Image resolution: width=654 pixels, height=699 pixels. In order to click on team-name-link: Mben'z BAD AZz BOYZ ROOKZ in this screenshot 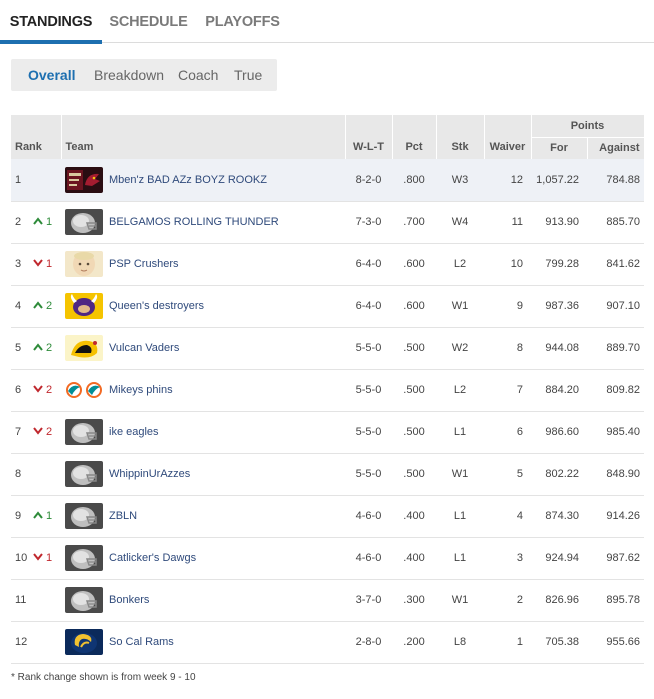, I will do `click(188, 180)`.